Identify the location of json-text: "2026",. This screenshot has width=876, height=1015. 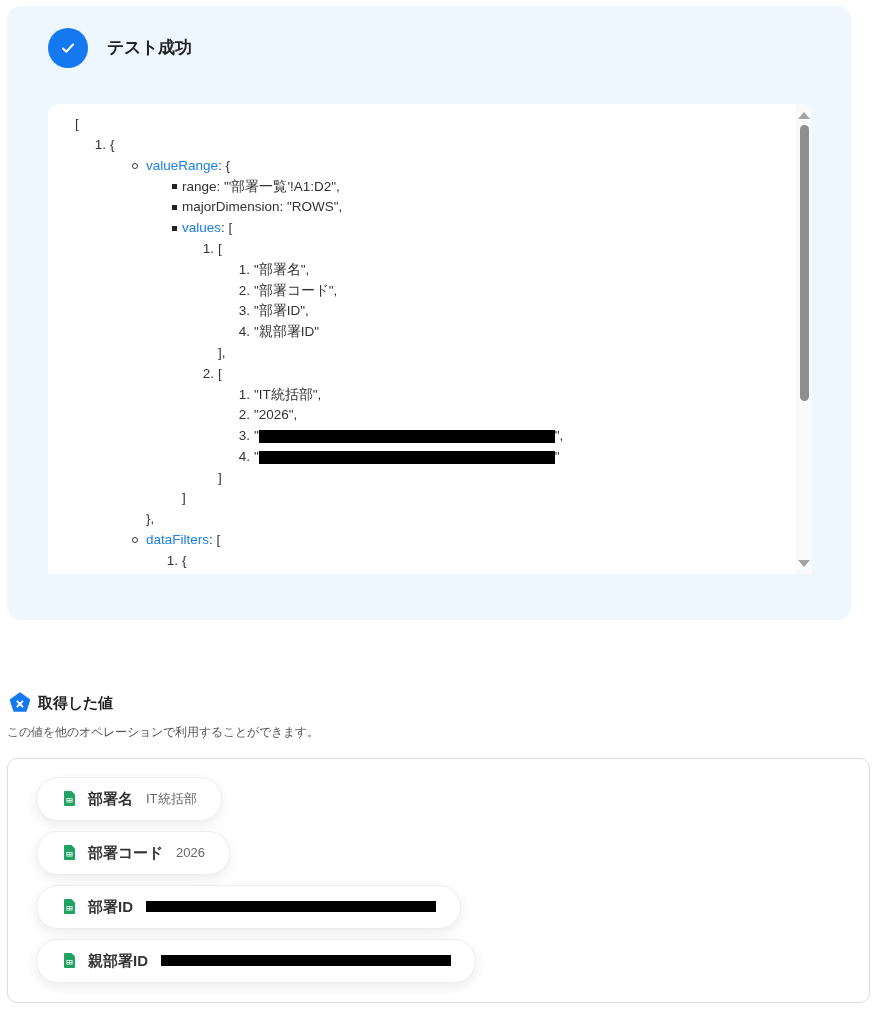
(276, 415).